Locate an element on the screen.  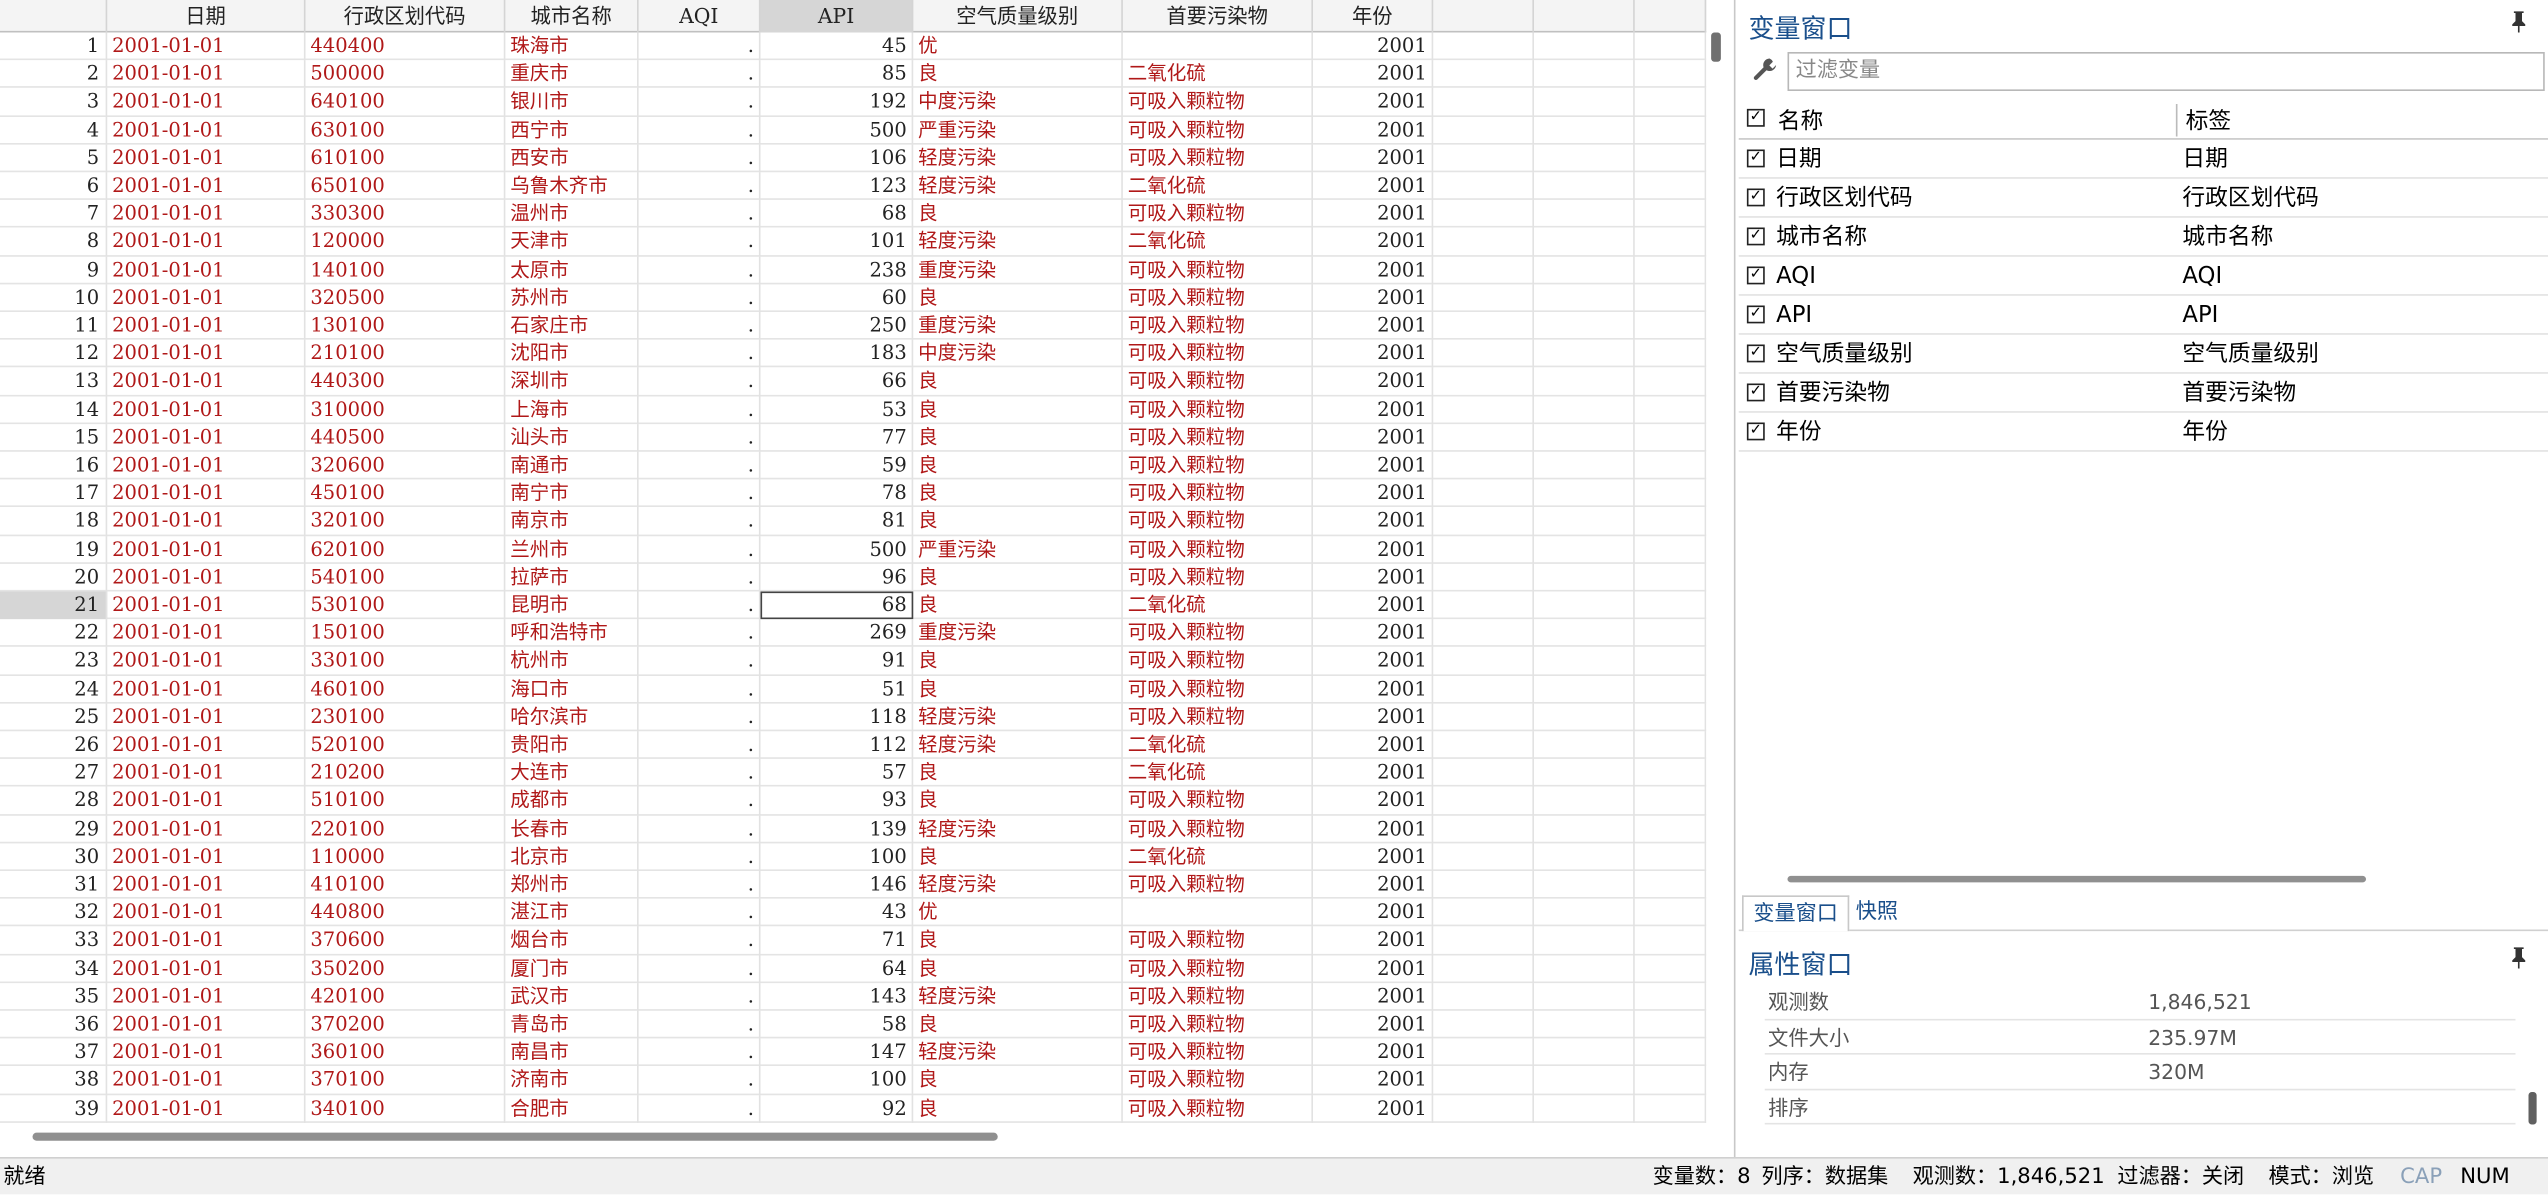
row-number: 37 is located at coordinates (54, 1052).